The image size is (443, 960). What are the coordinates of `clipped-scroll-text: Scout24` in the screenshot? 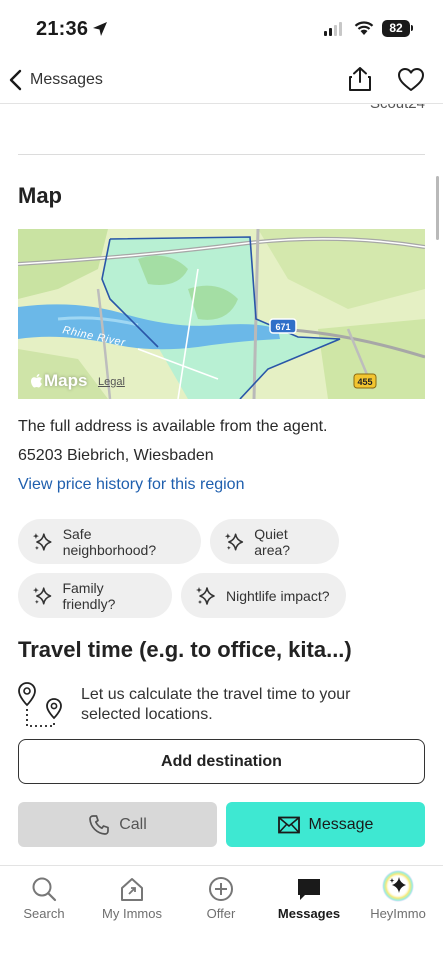 It's located at (397, 108).